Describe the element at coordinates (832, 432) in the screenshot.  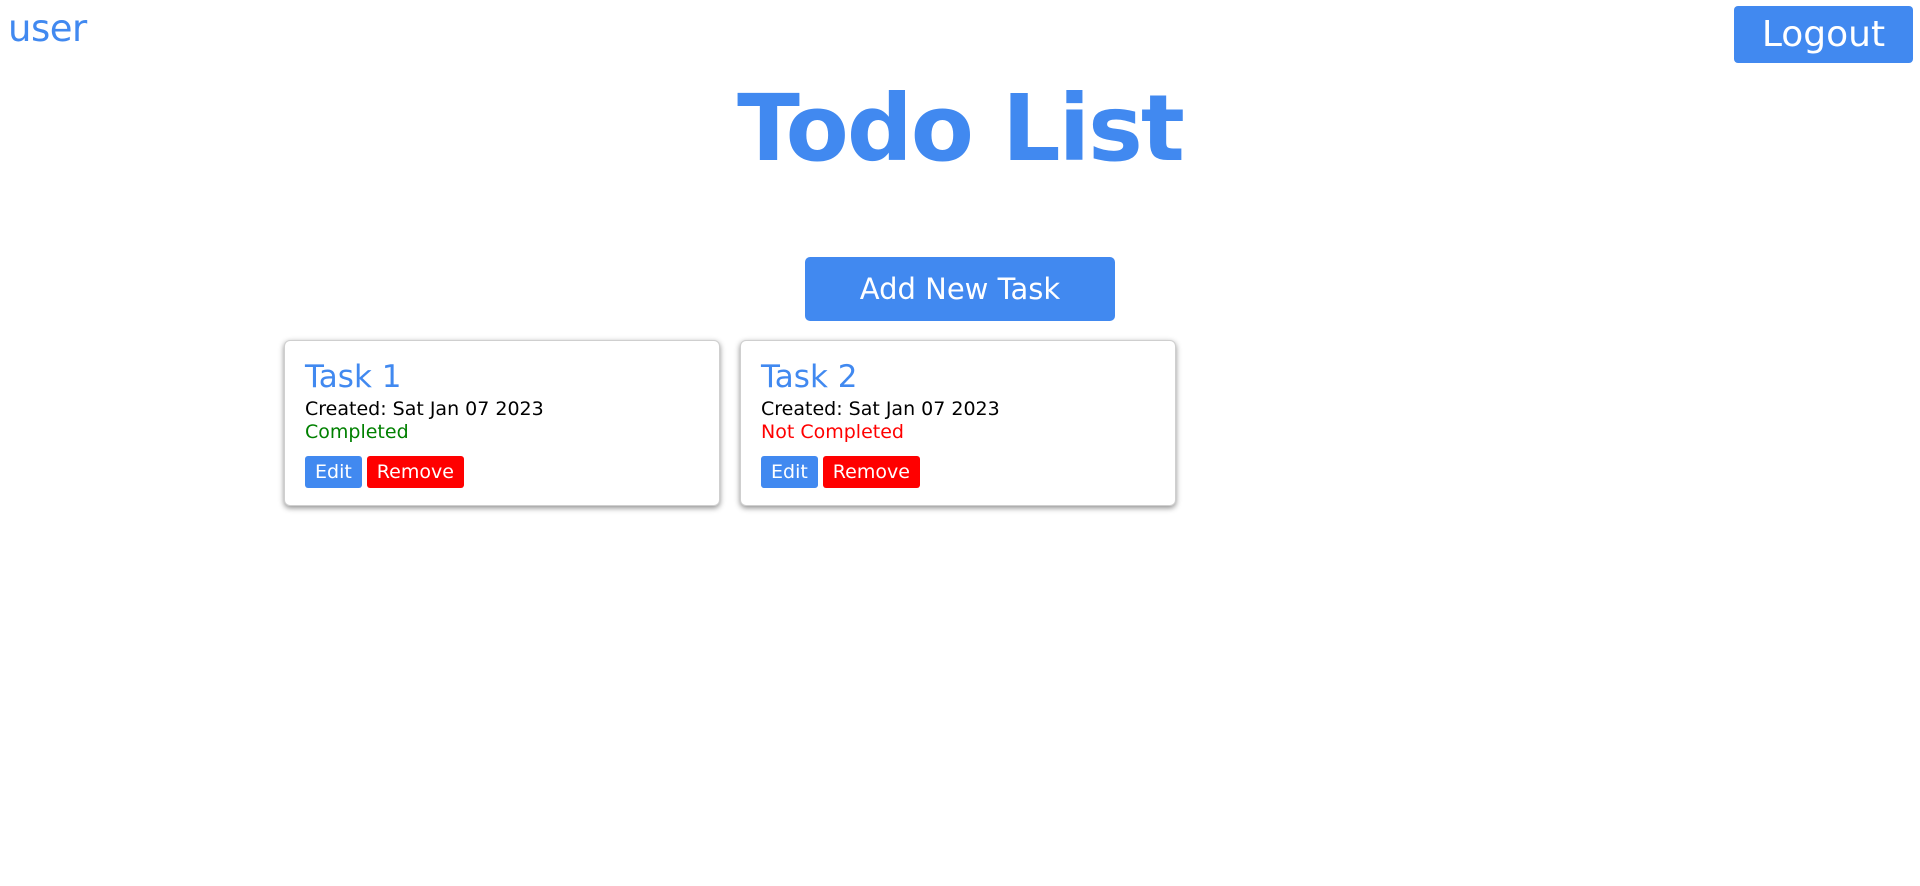
I see `task-status: Not Completed` at that location.